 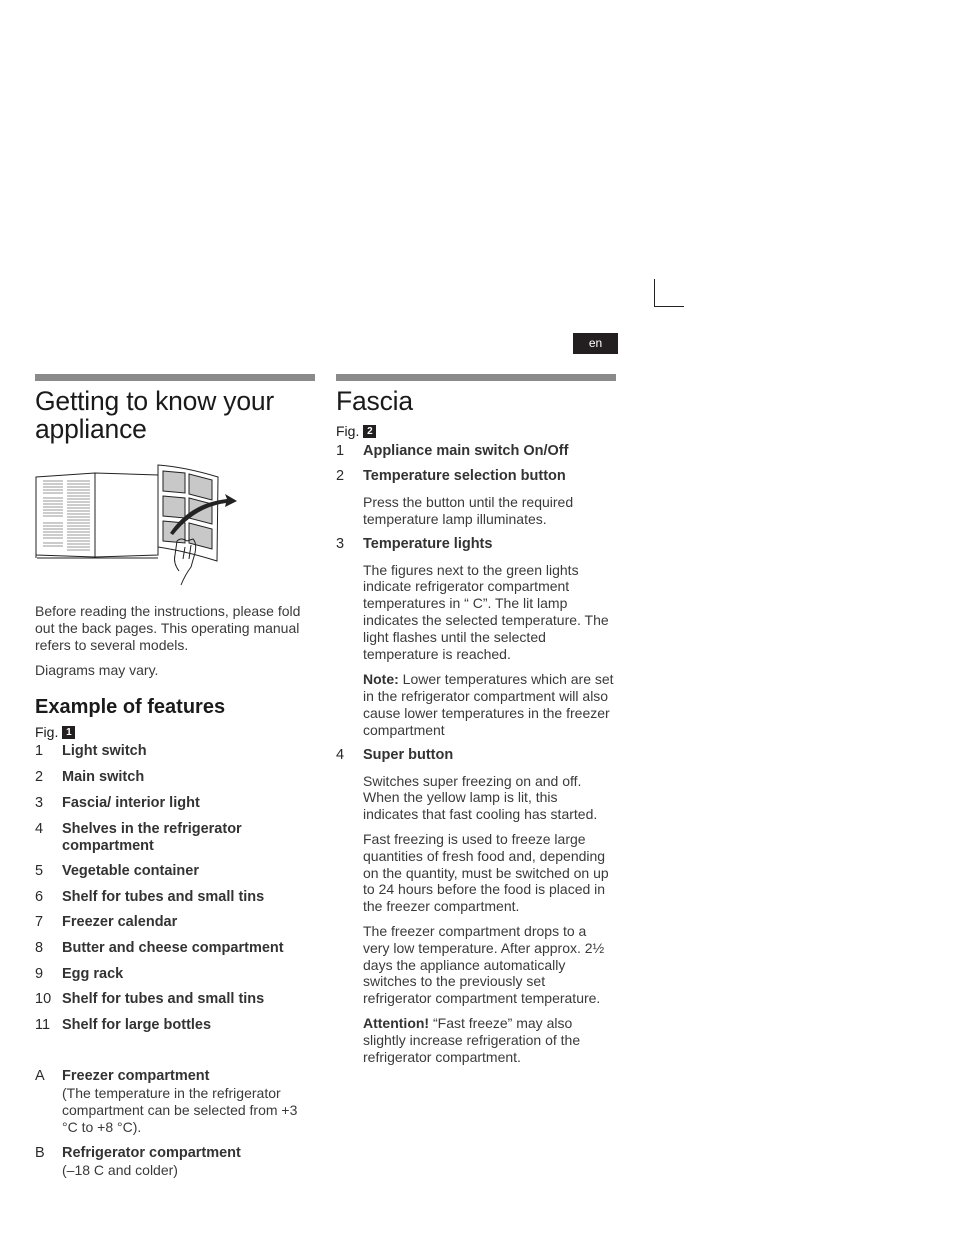 What do you see at coordinates (395, 754) in the screenshot?
I see `list-item: 4 Super button` at bounding box center [395, 754].